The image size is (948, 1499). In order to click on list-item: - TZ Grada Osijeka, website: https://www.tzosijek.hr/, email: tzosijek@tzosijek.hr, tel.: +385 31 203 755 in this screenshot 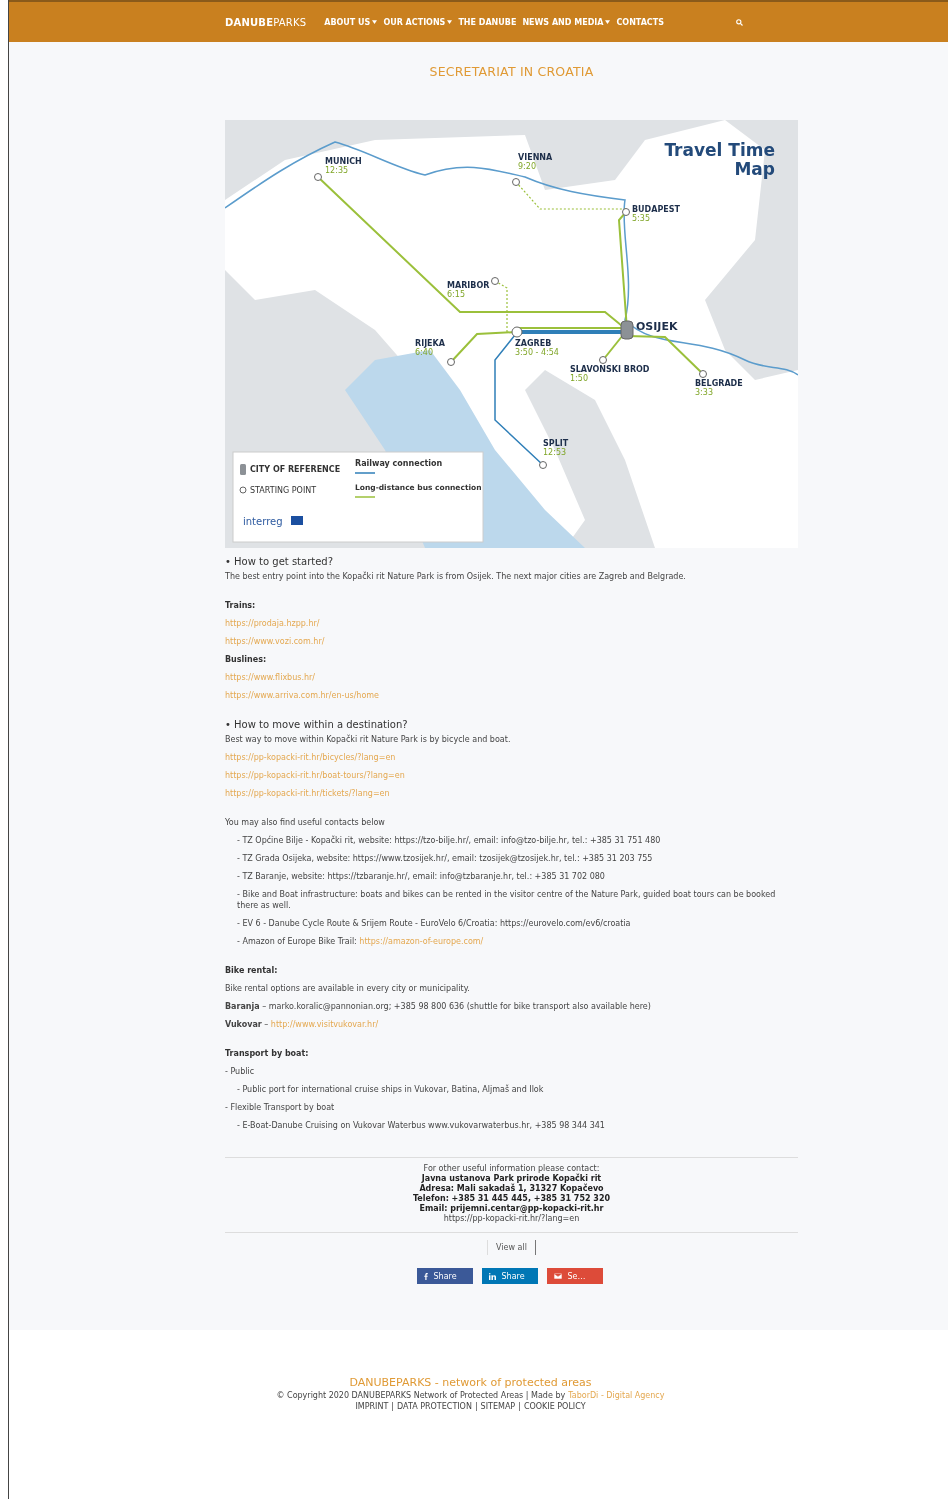, I will do `click(445, 858)`.